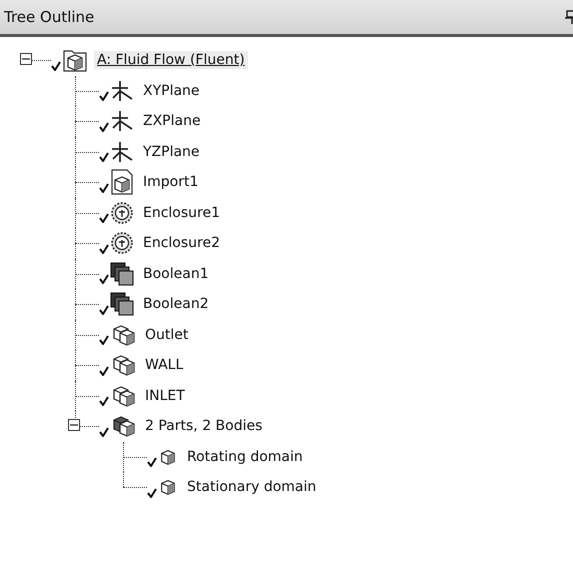  What do you see at coordinates (167, 335) in the screenshot?
I see `tree-item: Outlet` at bounding box center [167, 335].